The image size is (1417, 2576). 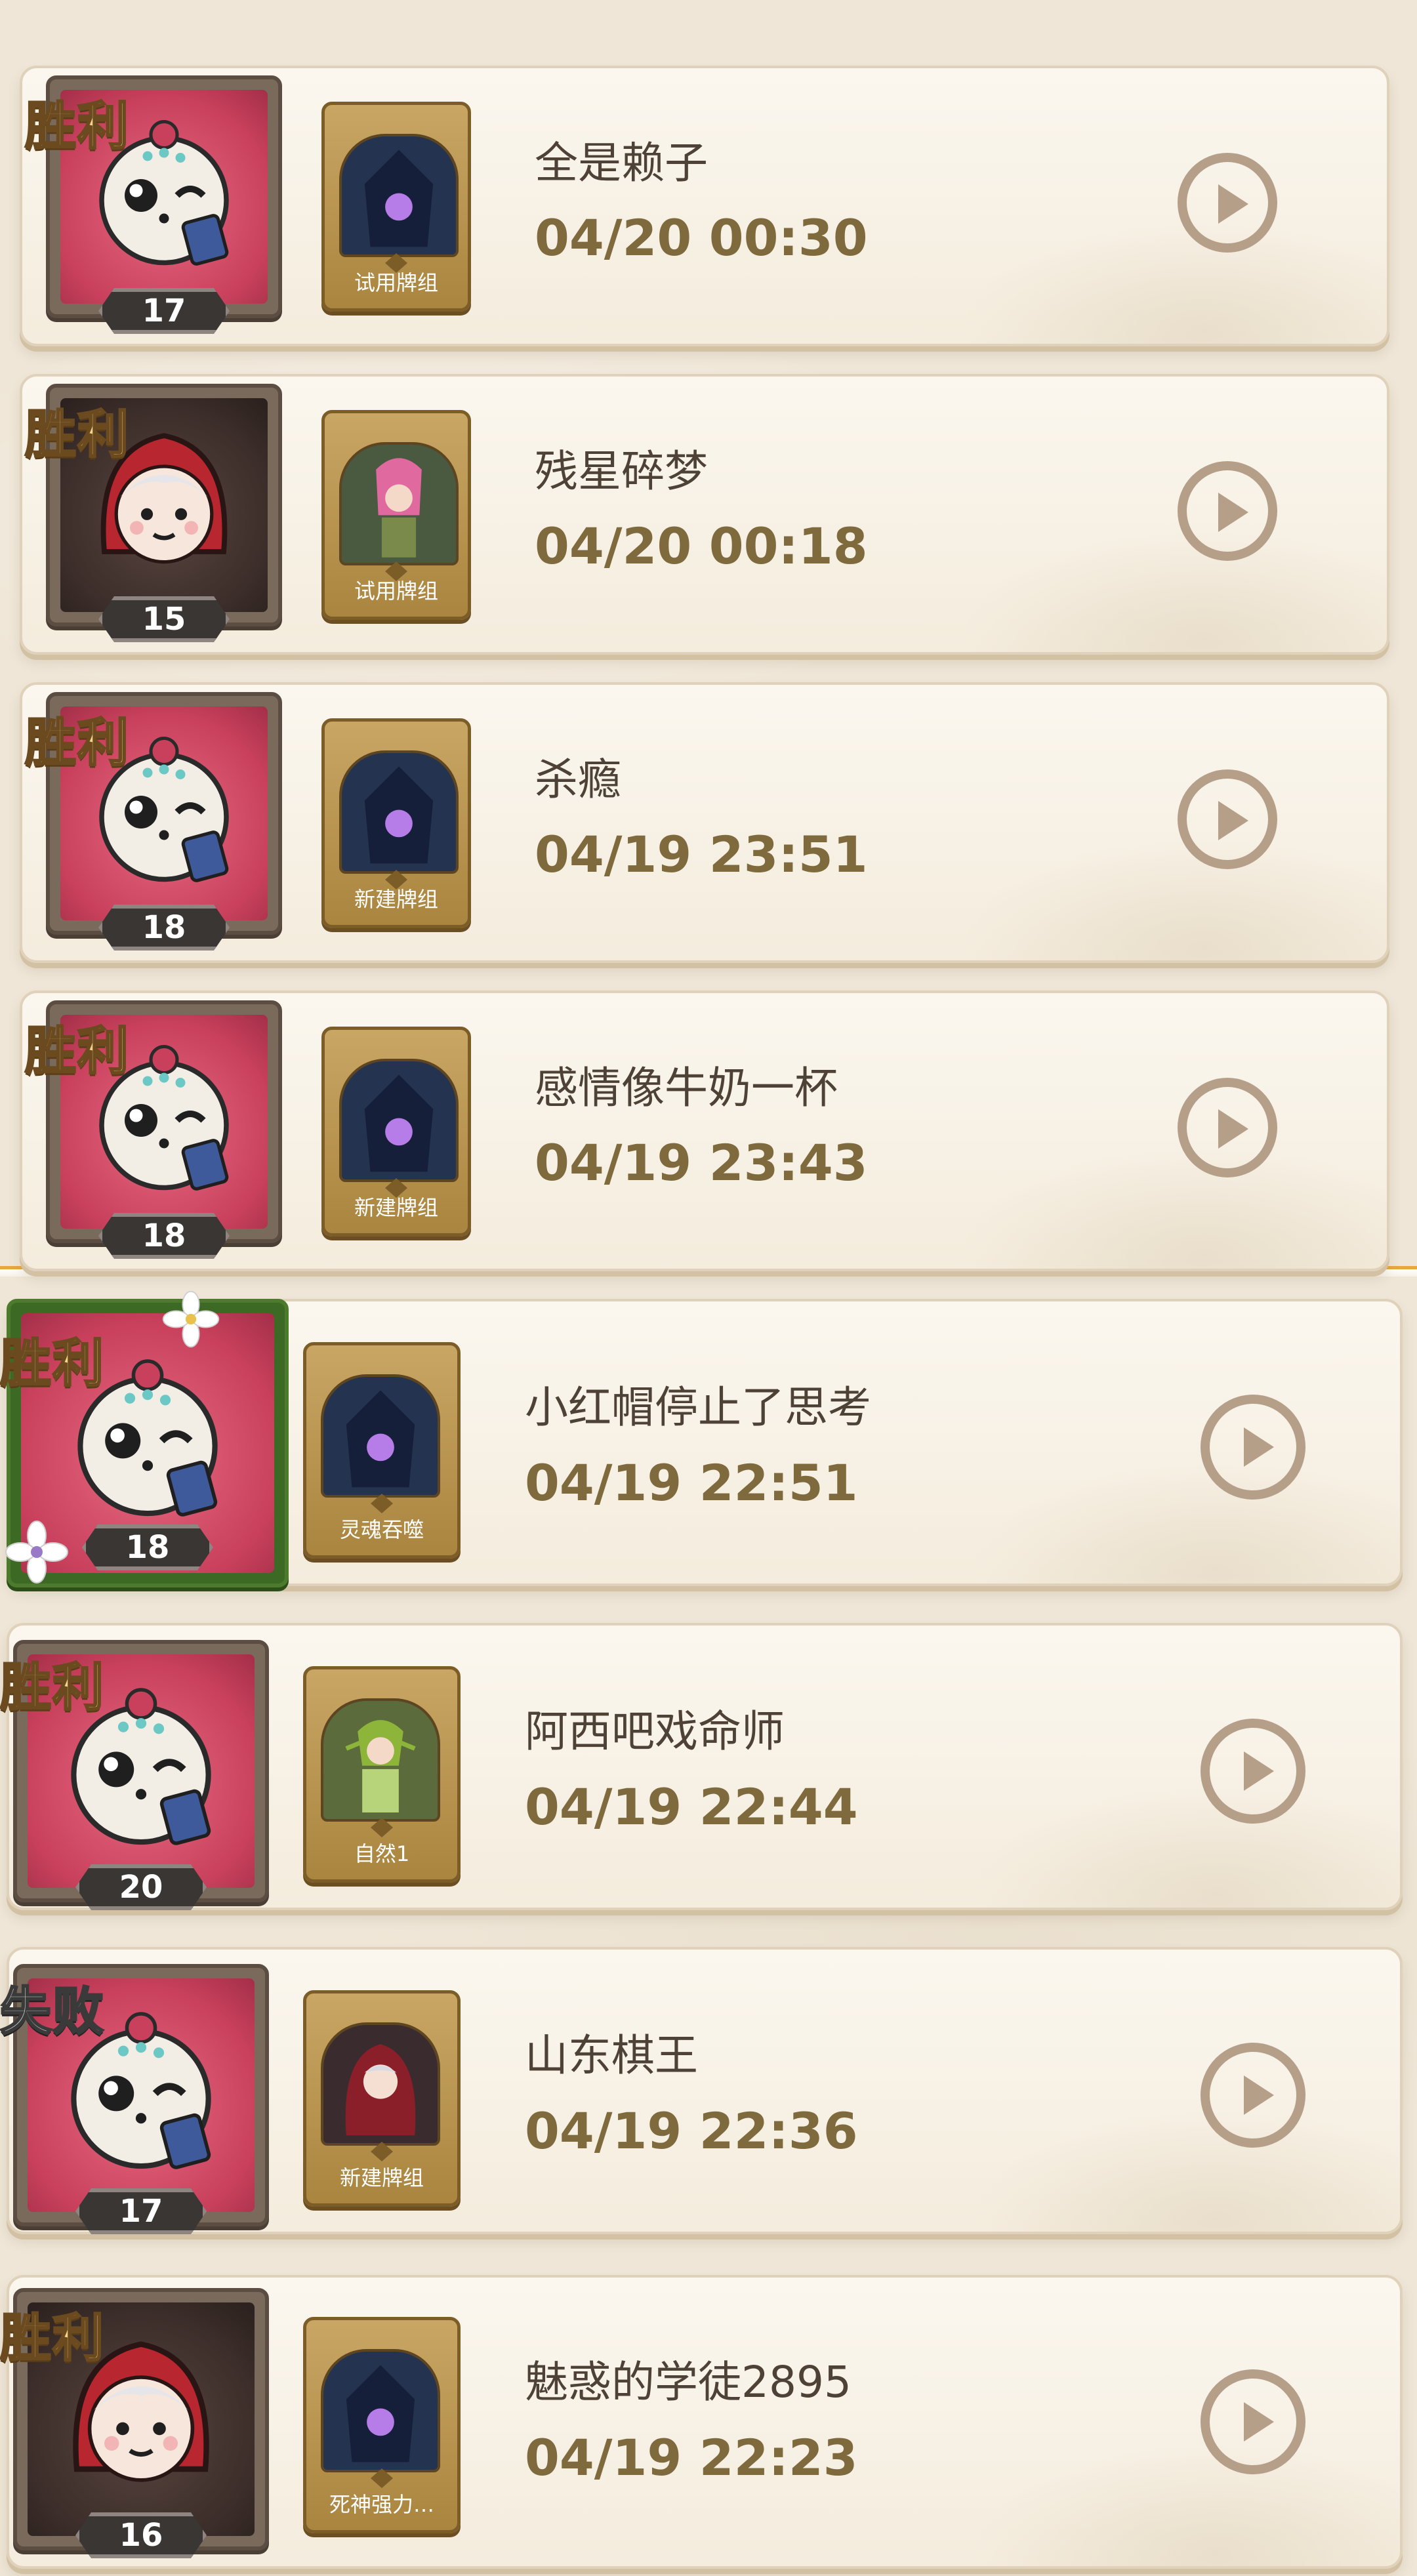 I want to click on deck-box: 自然1, so click(x=382, y=1774).